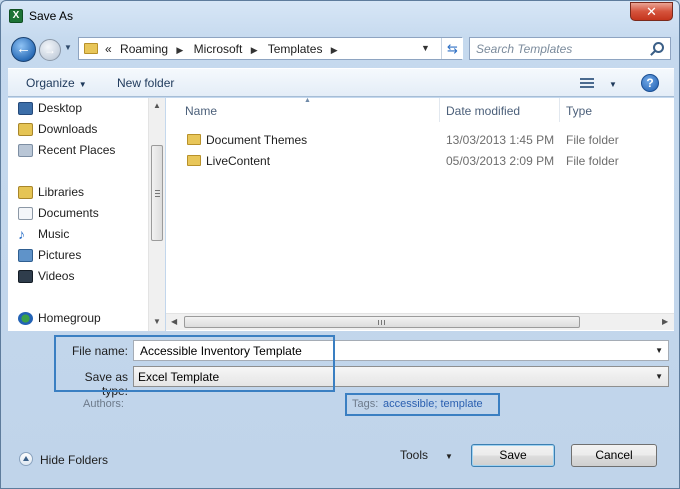 The height and width of the screenshot is (489, 680). What do you see at coordinates (658, 47) in the screenshot?
I see `search-icon` at bounding box center [658, 47].